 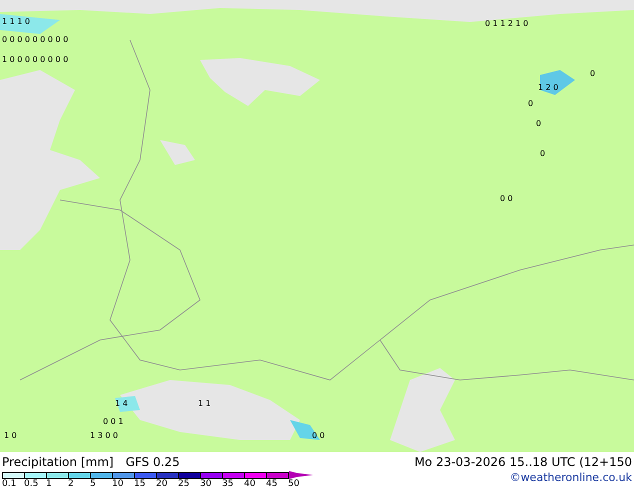 What do you see at coordinates (153, 462) in the screenshot?
I see `model-name: GFS 0.25` at bounding box center [153, 462].